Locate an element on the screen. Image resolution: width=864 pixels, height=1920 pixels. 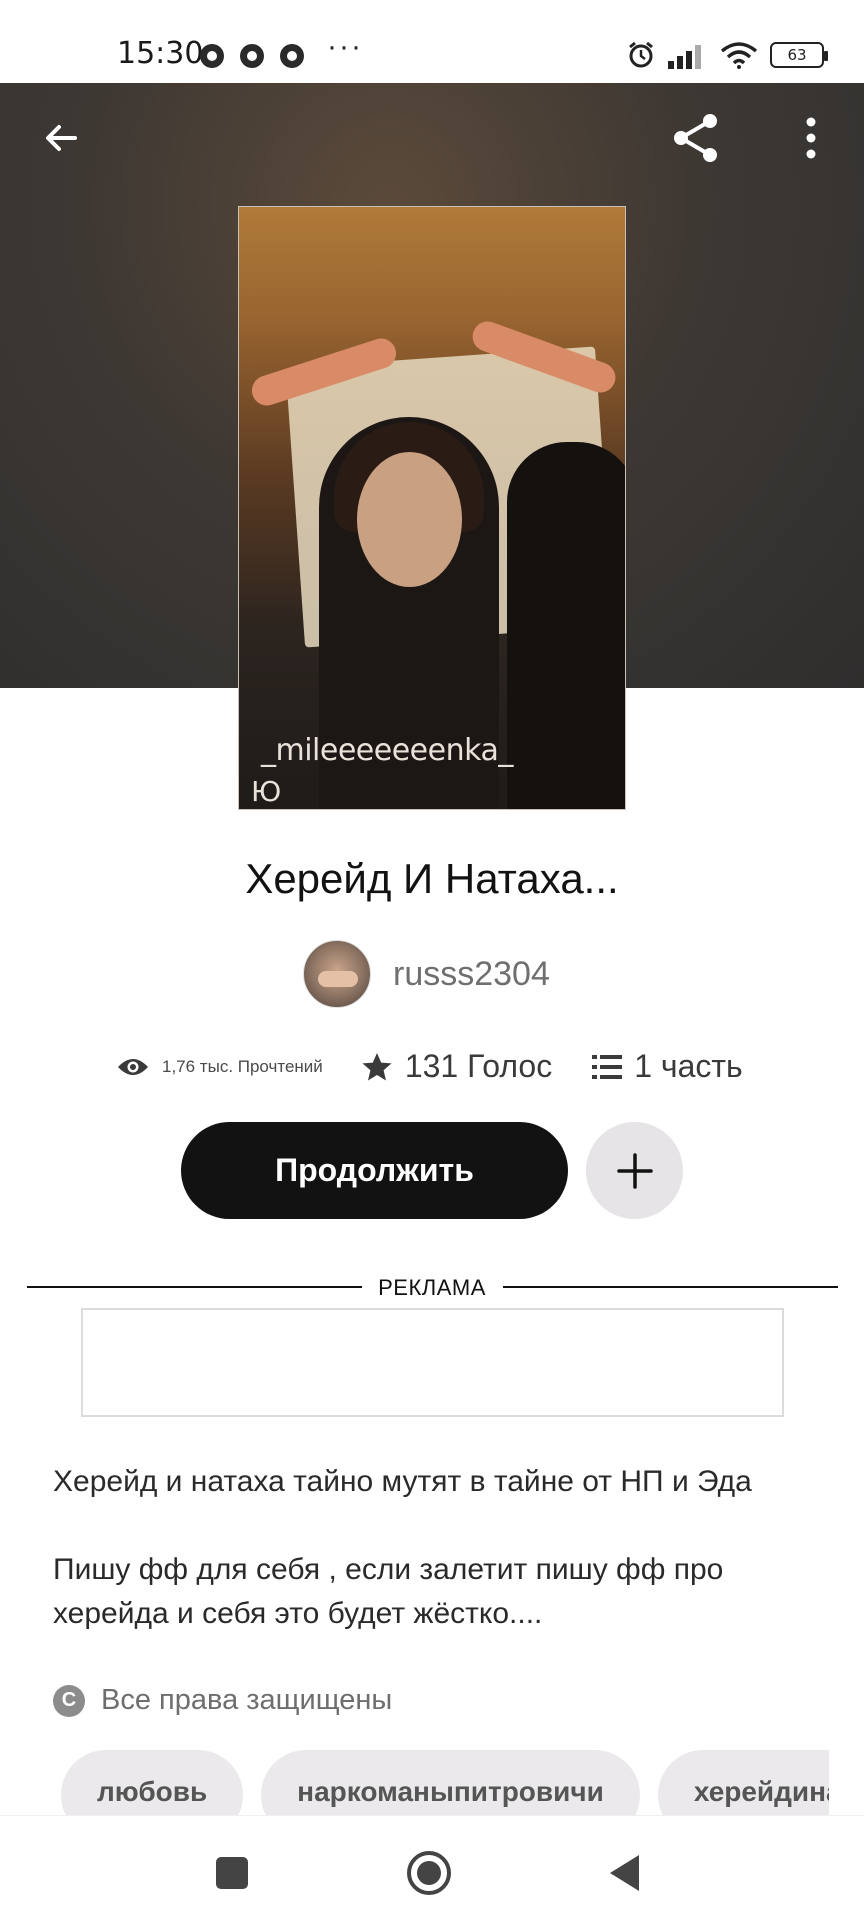
tag-chip: наркоманыпитровичи is located at coordinates (450, 1783).